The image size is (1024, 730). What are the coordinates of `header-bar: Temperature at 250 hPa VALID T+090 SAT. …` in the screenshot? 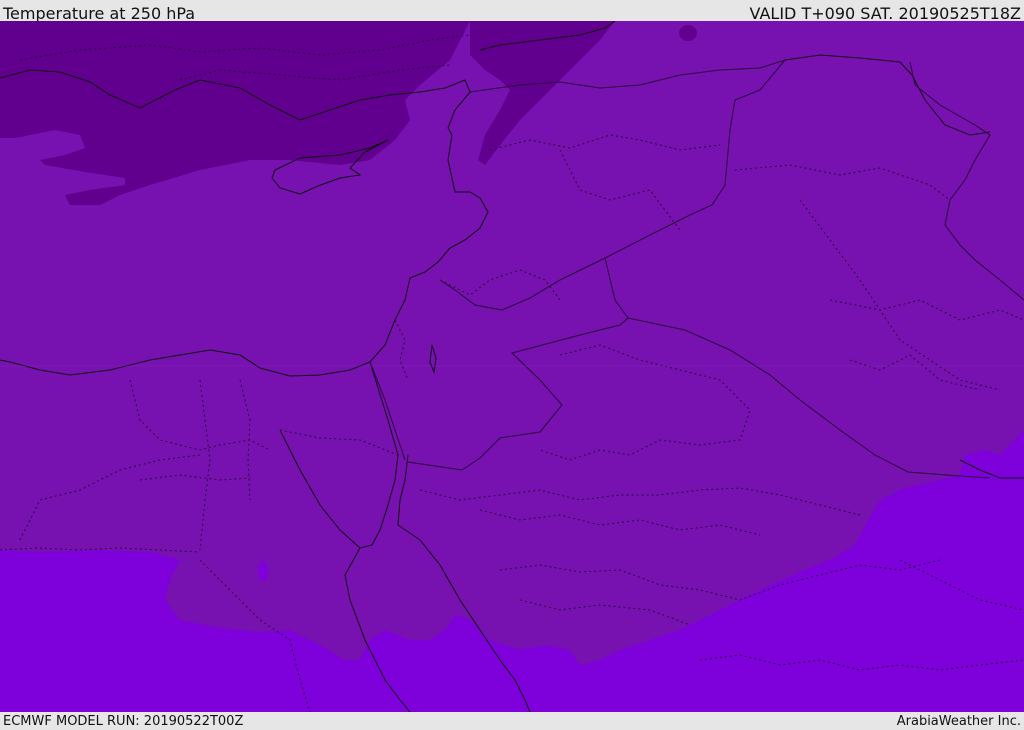 It's located at (512, 11).